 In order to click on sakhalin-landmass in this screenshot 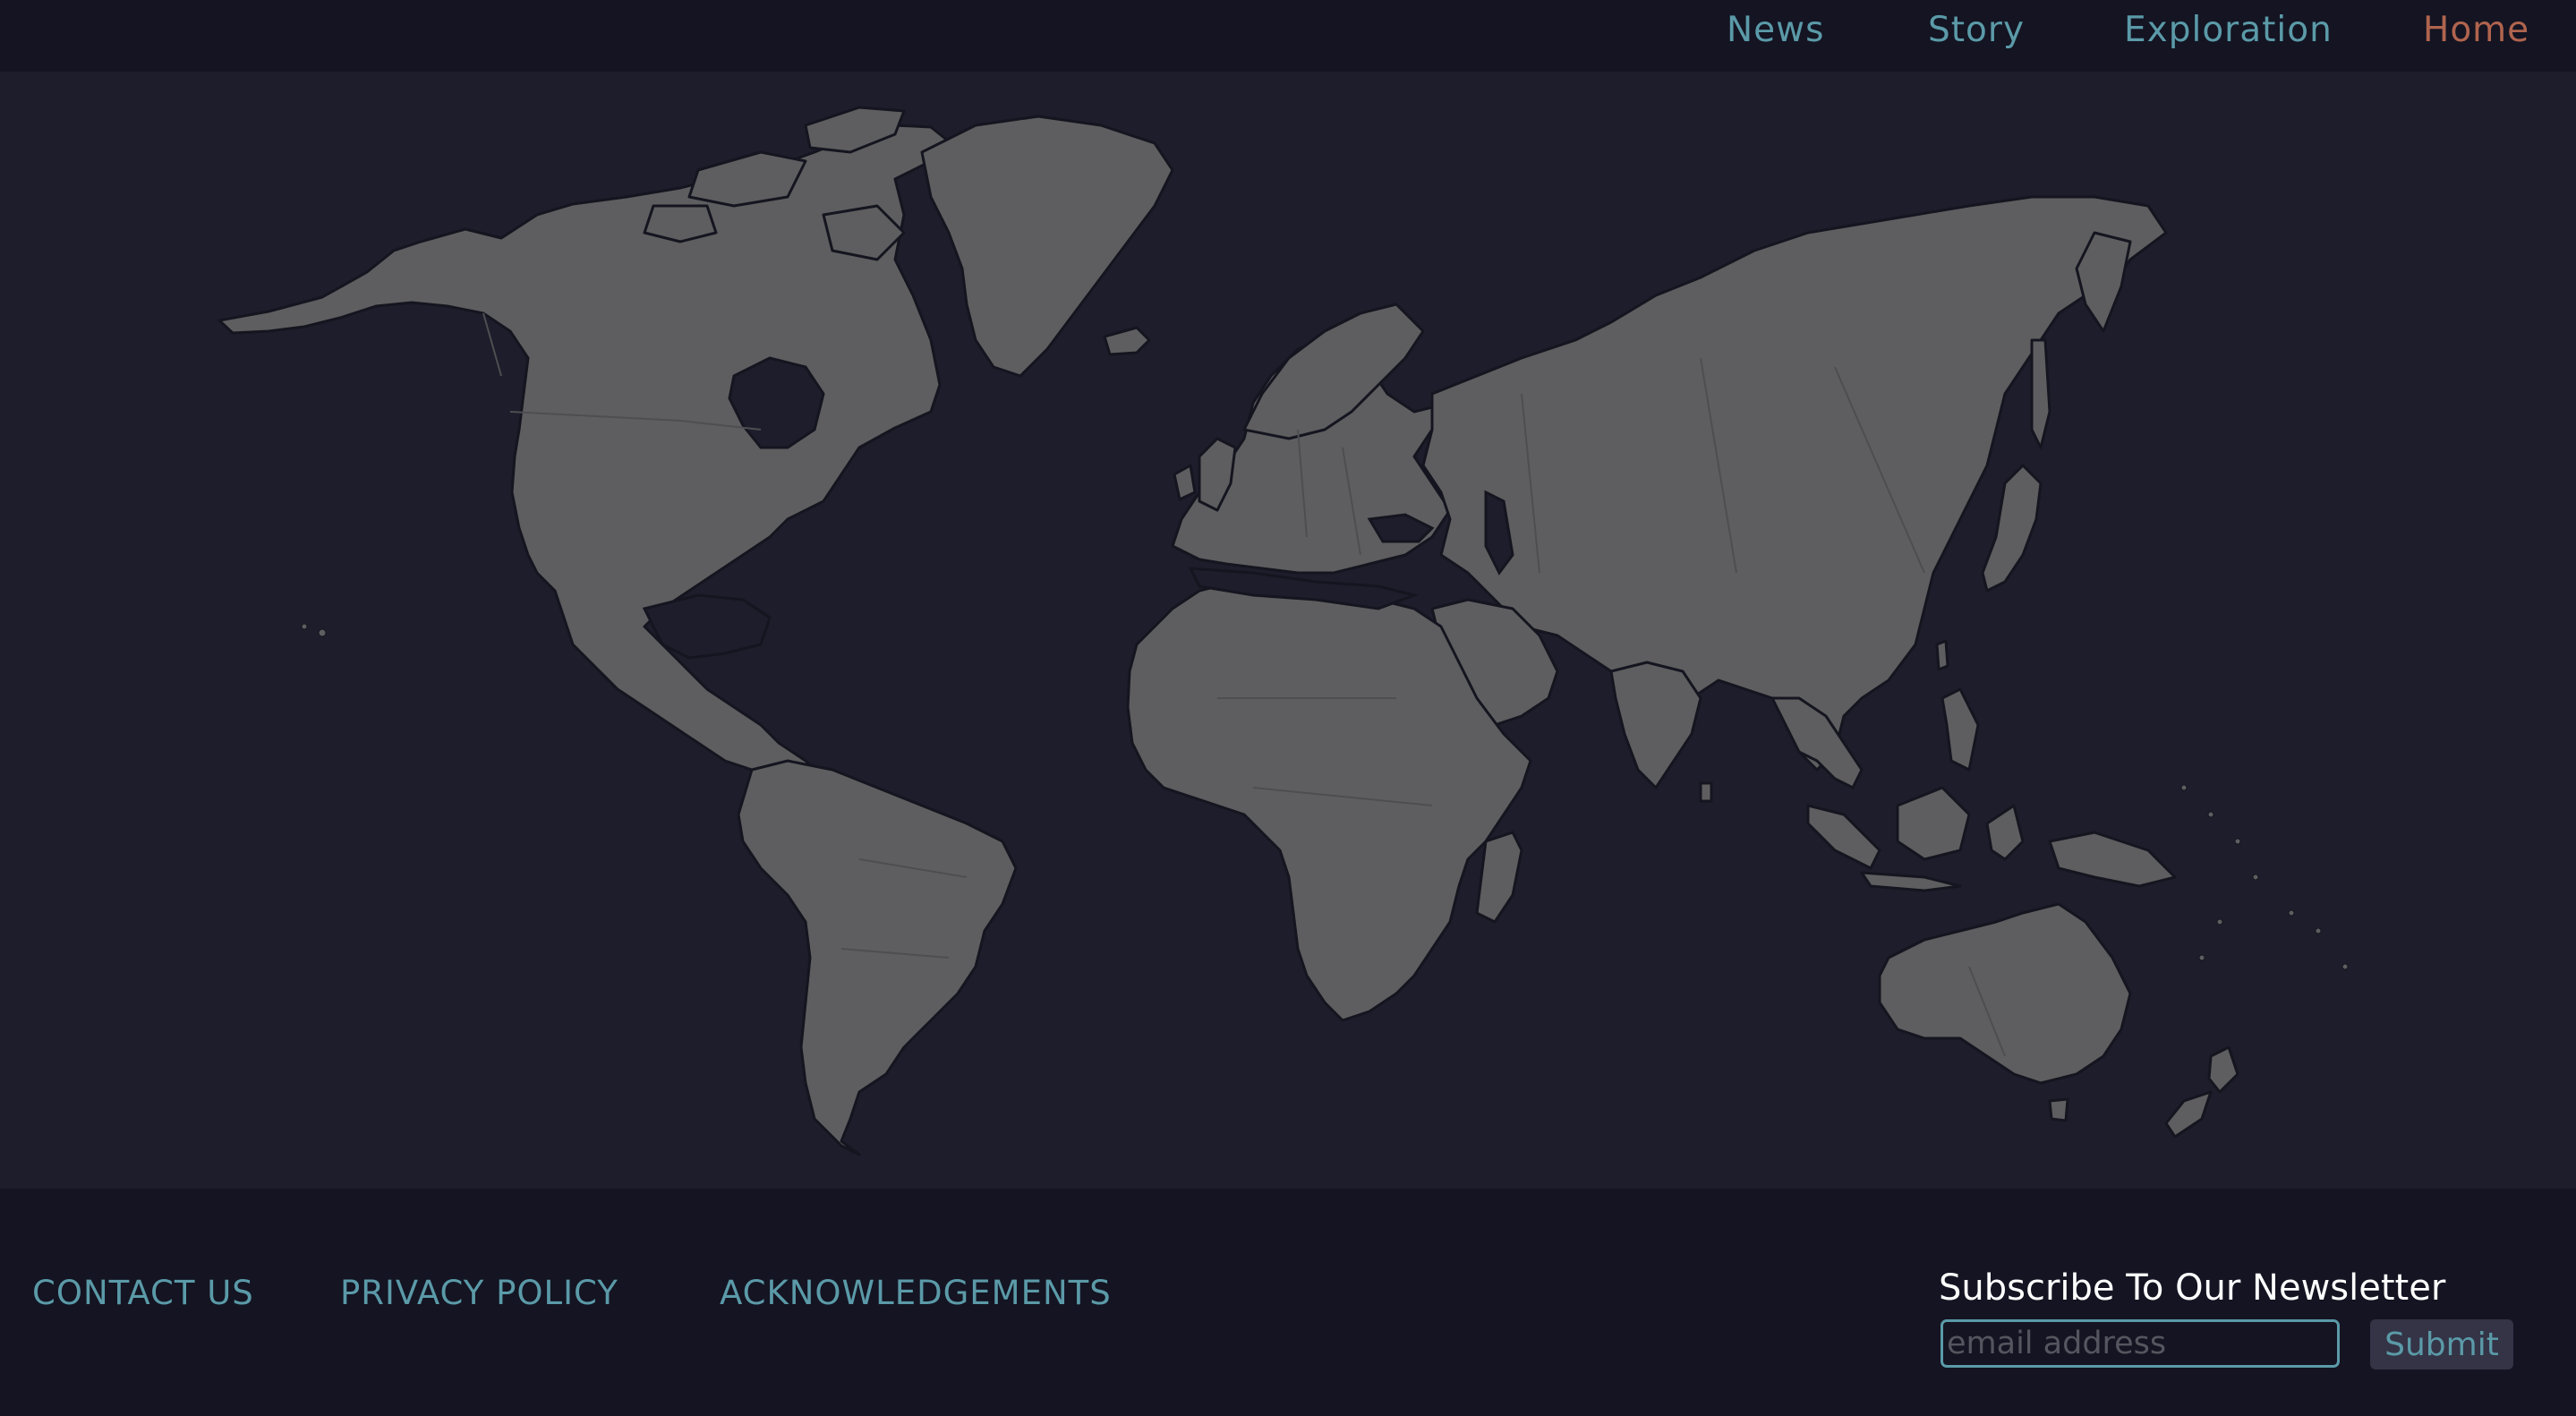, I will do `click(2040, 393)`.